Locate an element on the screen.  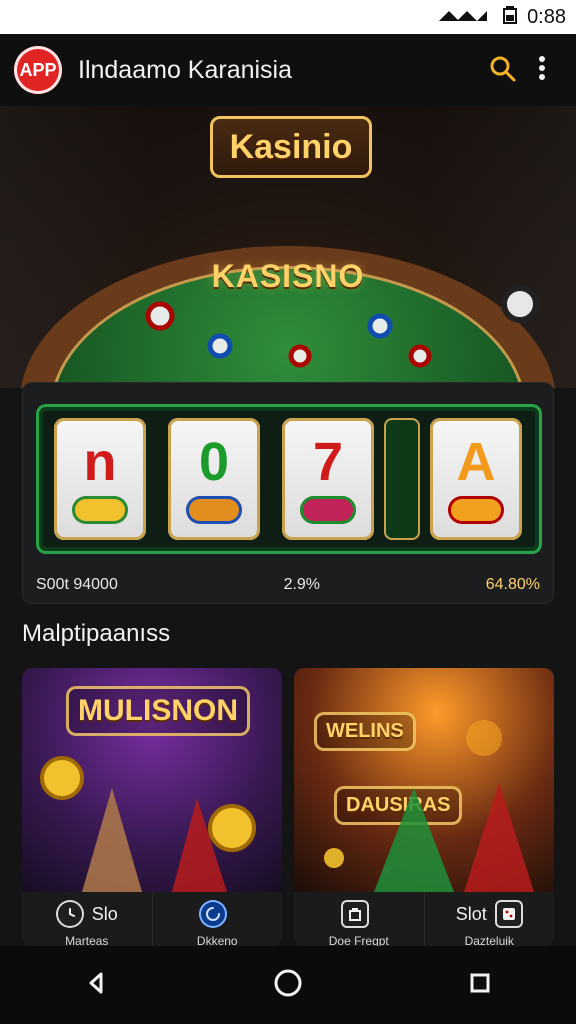
reel-2-fruit is located at coordinates (214, 510).